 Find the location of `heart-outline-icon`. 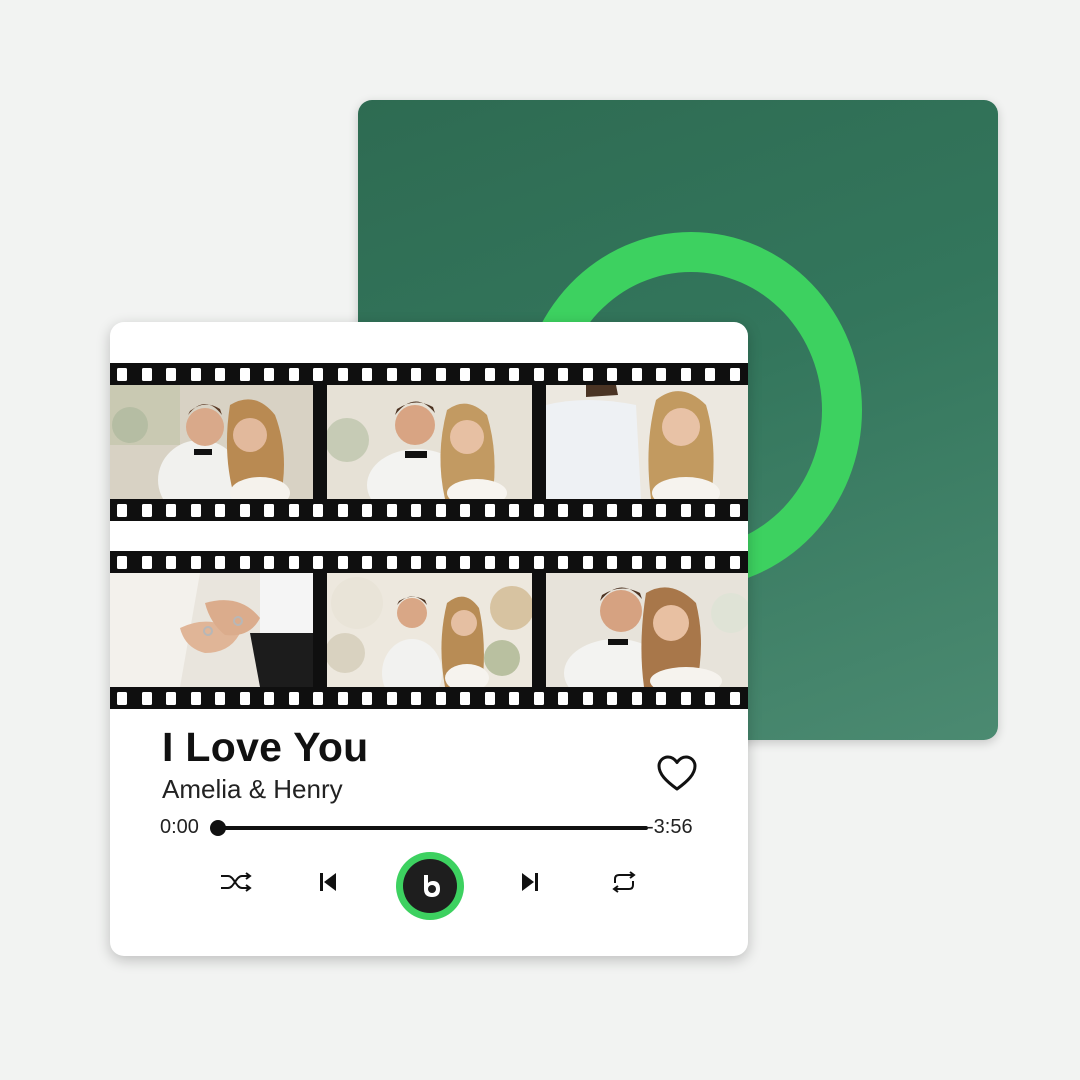

heart-outline-icon is located at coordinates (677, 773).